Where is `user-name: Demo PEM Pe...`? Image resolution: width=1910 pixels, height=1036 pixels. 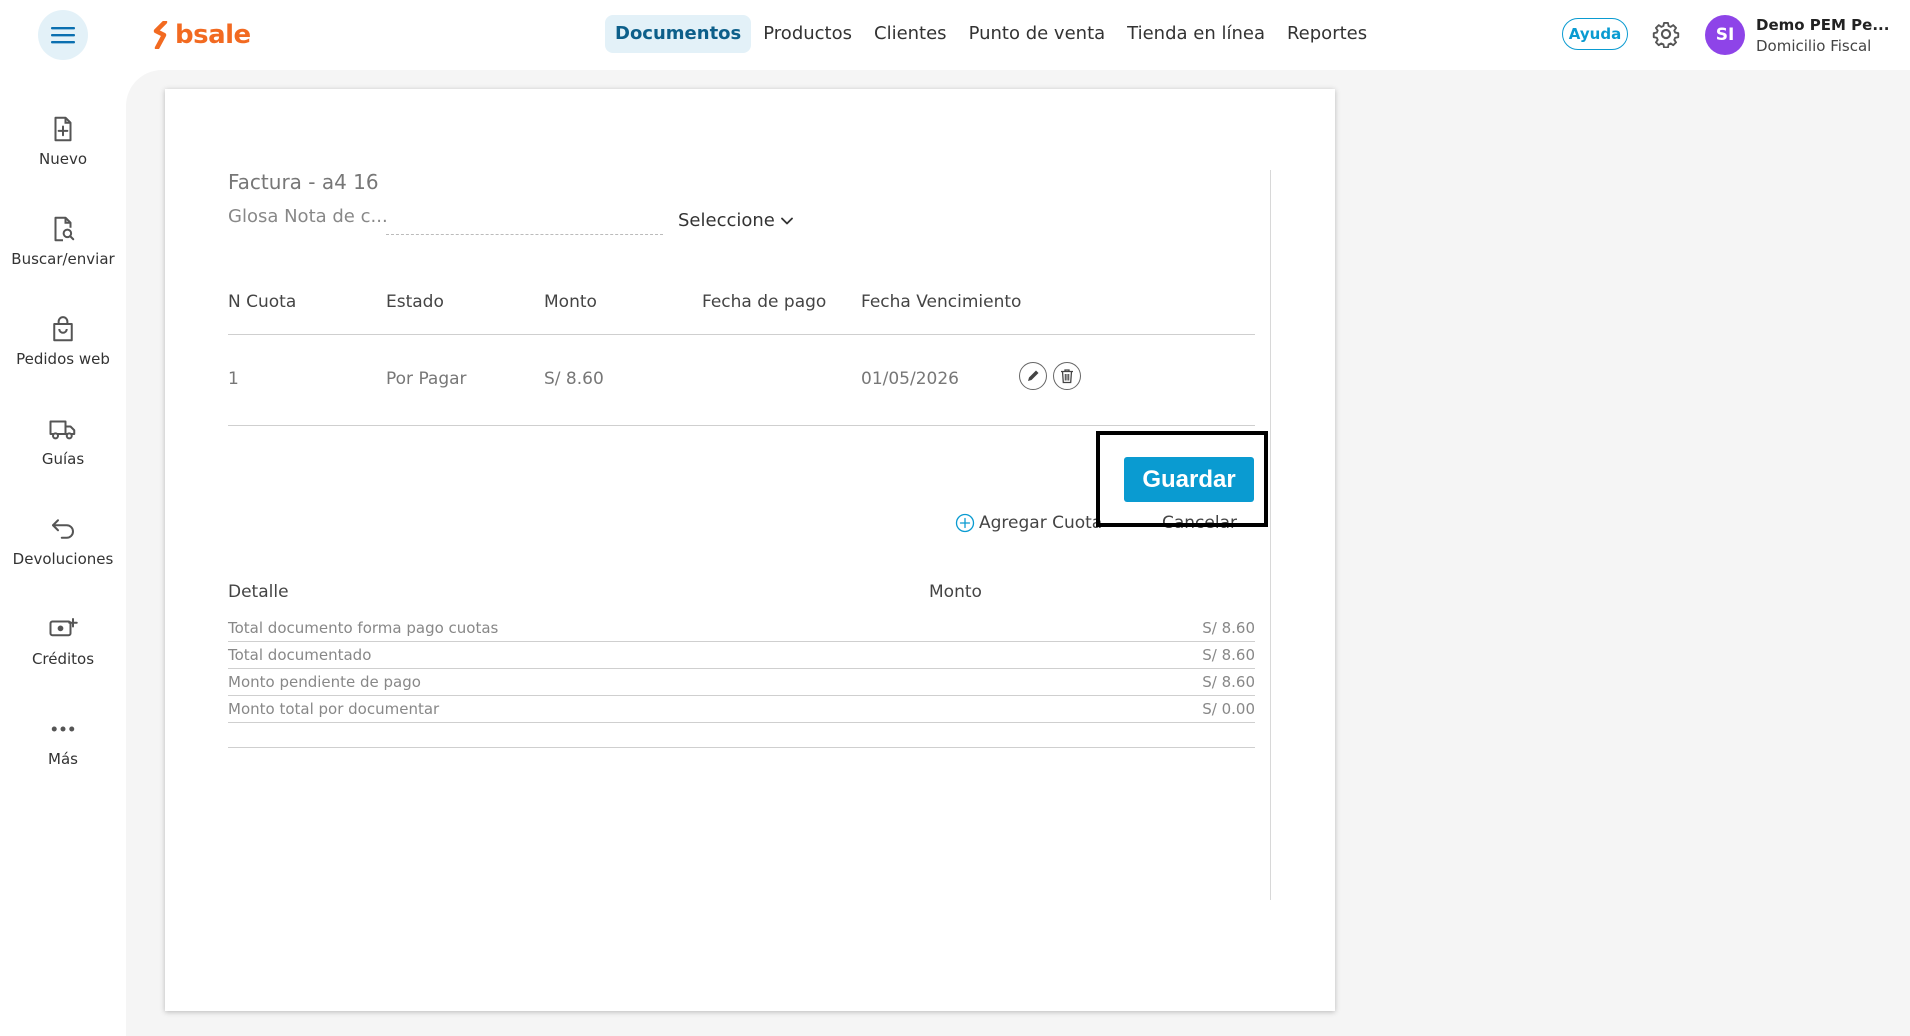
user-name: Demo PEM Pe... is located at coordinates (1822, 25).